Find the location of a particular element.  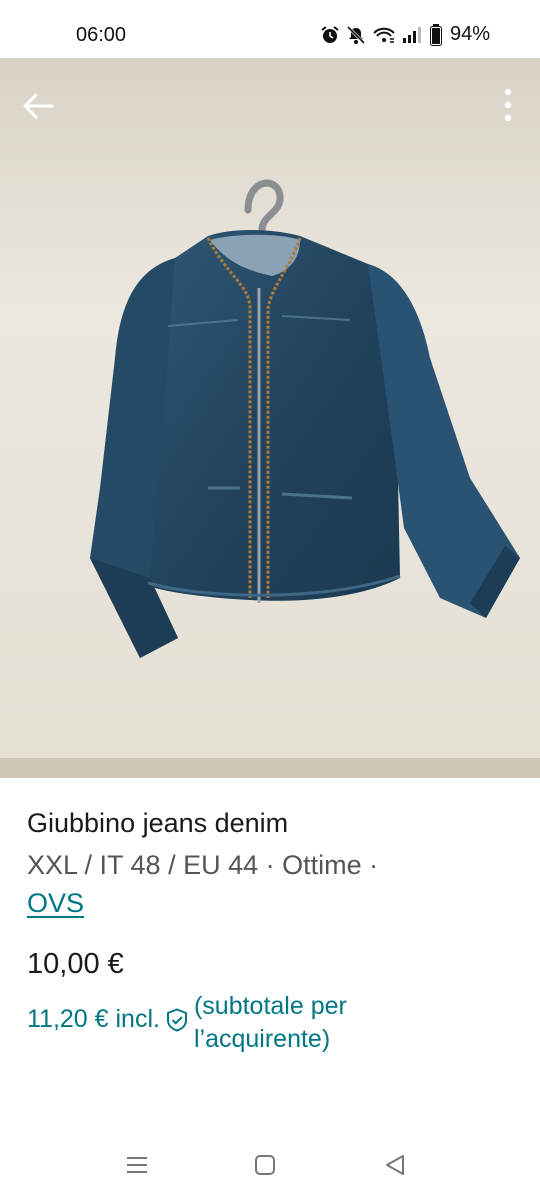

buyer-note-line: l’acquirente) is located at coordinates (262, 1039).